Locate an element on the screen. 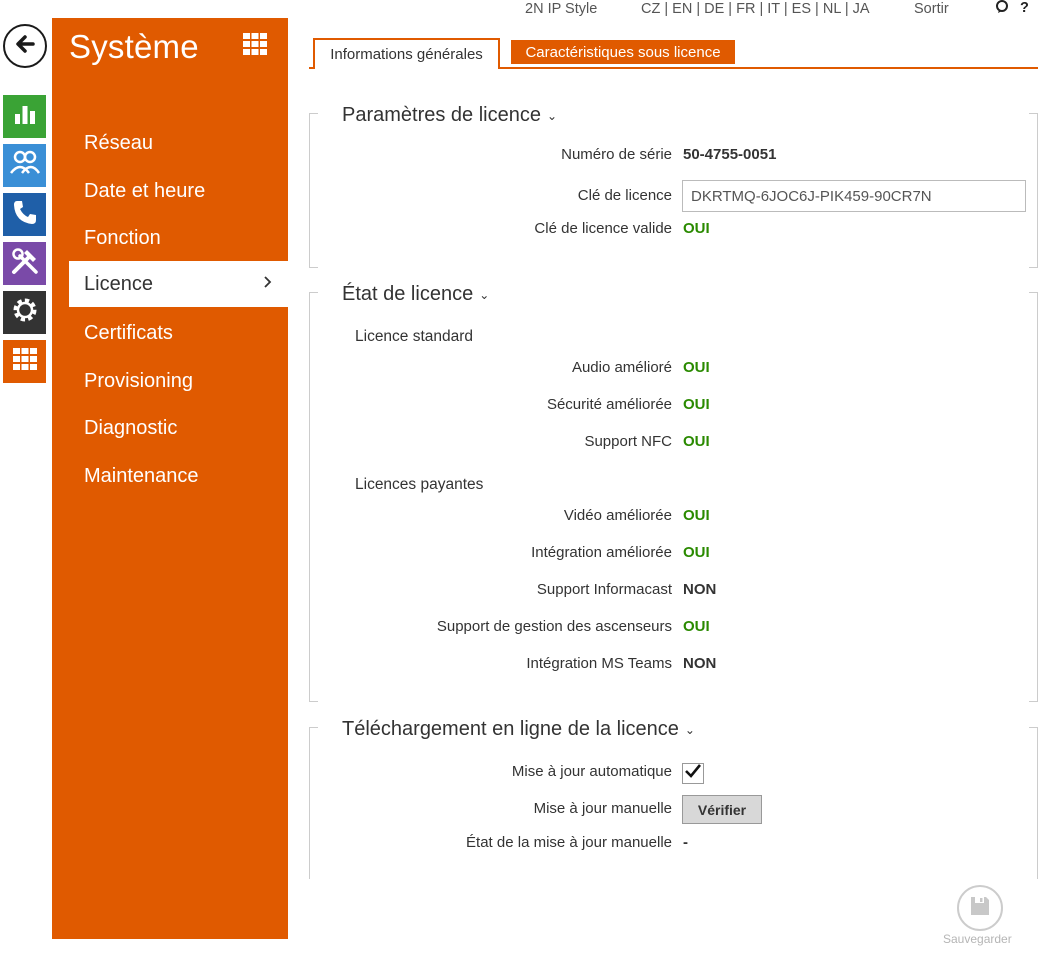 The width and height of the screenshot is (1040, 957). help-link: ? is located at coordinates (1024, 8).